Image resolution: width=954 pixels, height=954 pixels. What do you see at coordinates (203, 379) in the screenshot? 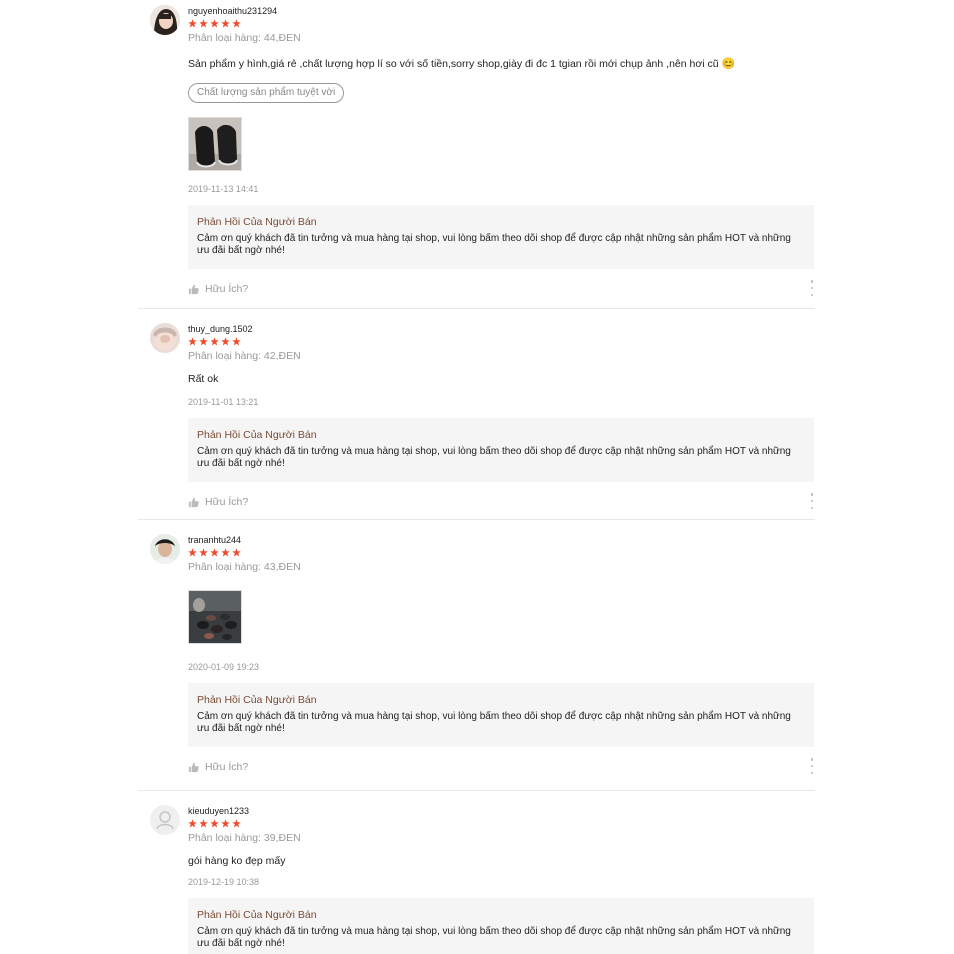
I see `review-text: Rất ok` at bounding box center [203, 379].